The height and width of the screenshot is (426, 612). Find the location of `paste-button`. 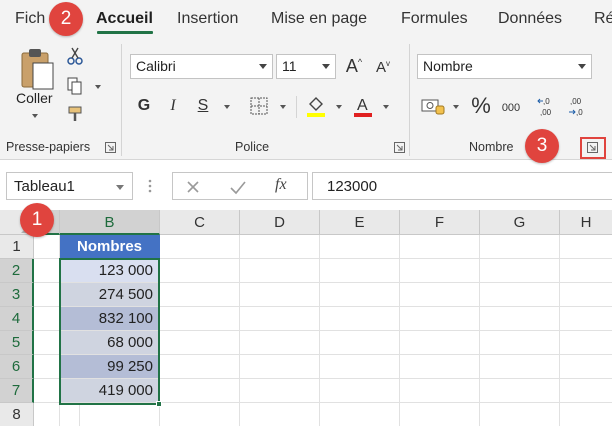

paste-button is located at coordinates (36, 70).